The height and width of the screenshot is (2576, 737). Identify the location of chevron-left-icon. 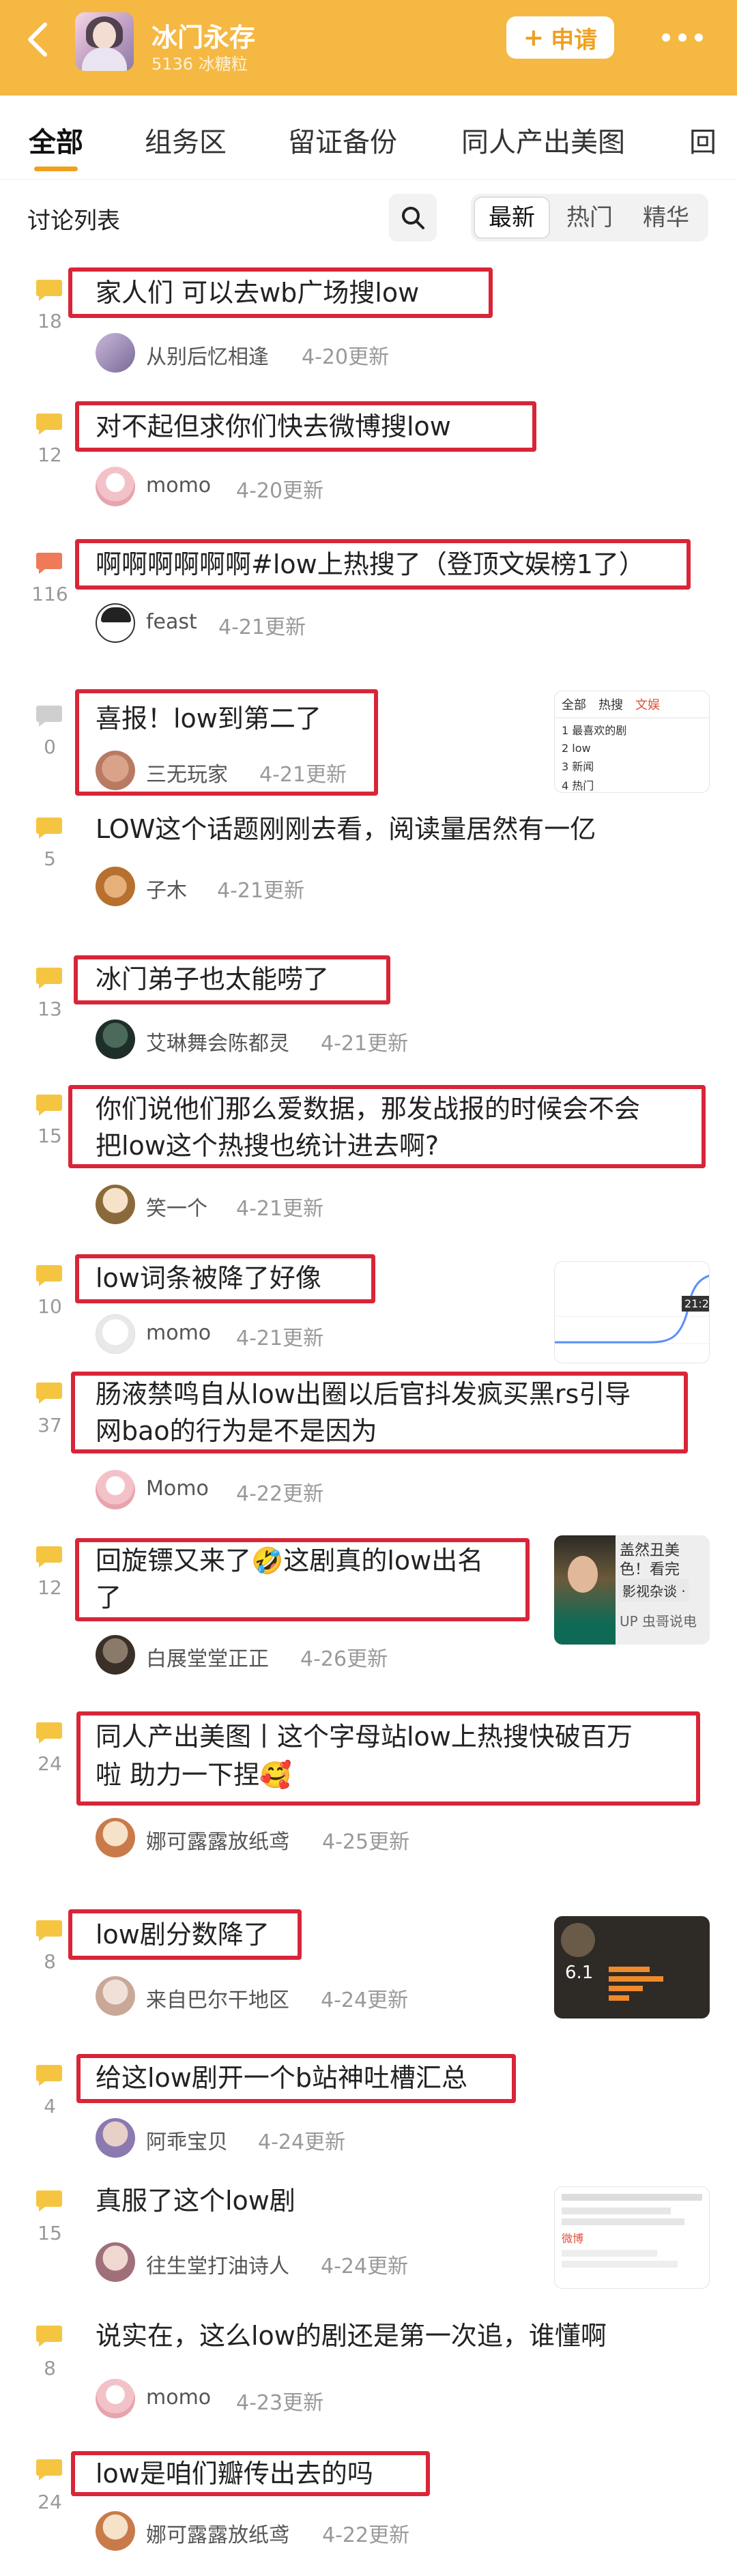
(38, 40).